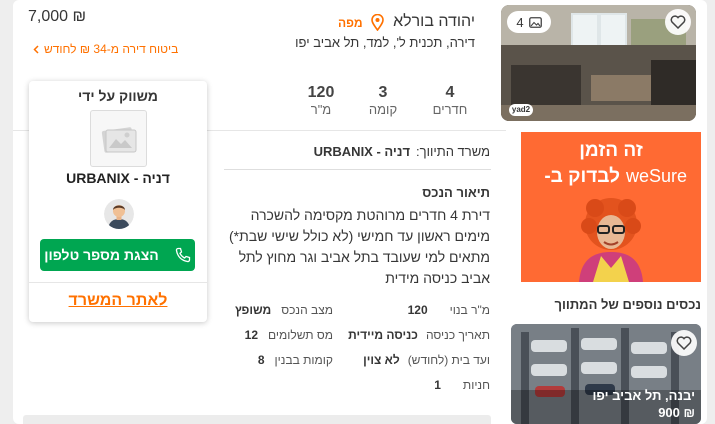  I want to click on phone-icon, so click(182, 255).